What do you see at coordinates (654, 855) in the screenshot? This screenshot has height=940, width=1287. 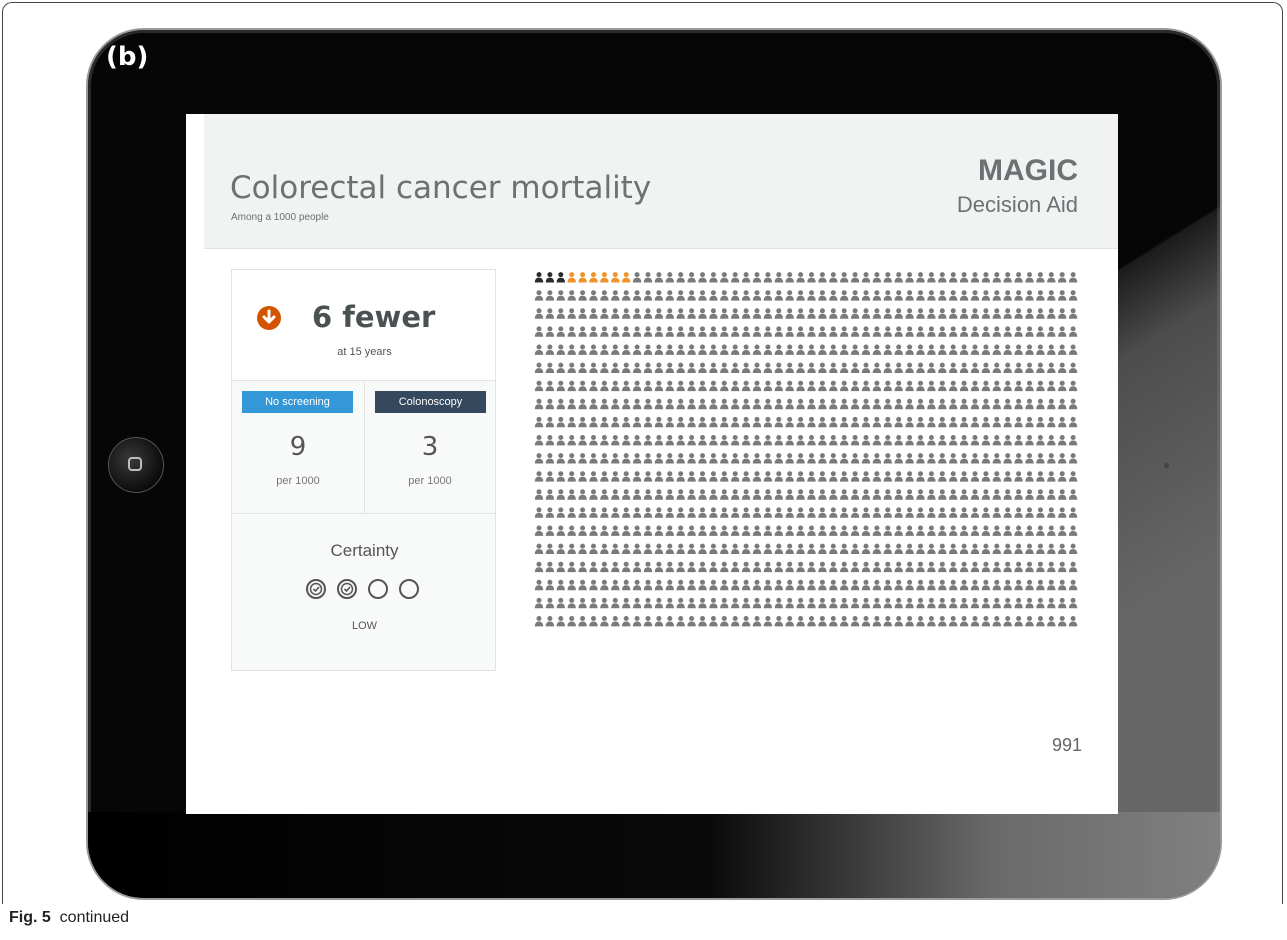 I see `tablet-bottom-bezel` at bounding box center [654, 855].